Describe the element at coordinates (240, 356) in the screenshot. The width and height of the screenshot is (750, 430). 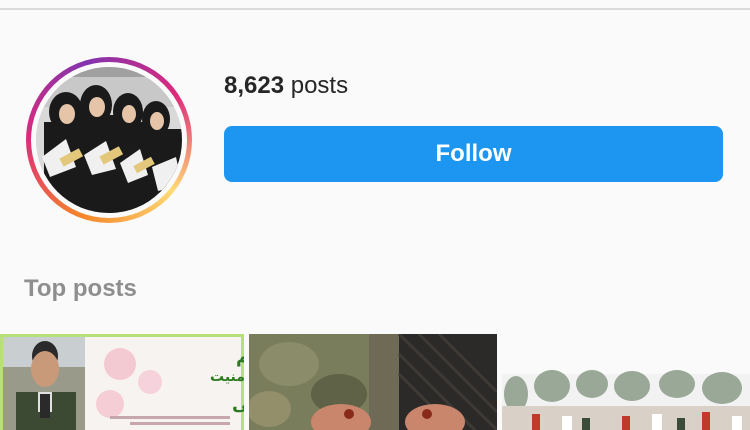
I see `post-1-line-1: تحریم تحریم` at that location.